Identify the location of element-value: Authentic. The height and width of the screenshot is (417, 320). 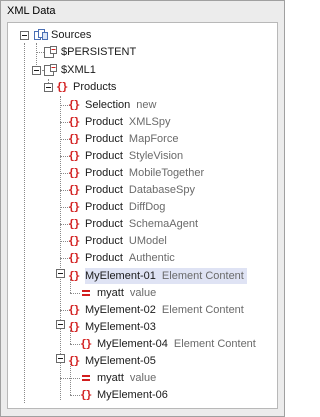
(151, 258).